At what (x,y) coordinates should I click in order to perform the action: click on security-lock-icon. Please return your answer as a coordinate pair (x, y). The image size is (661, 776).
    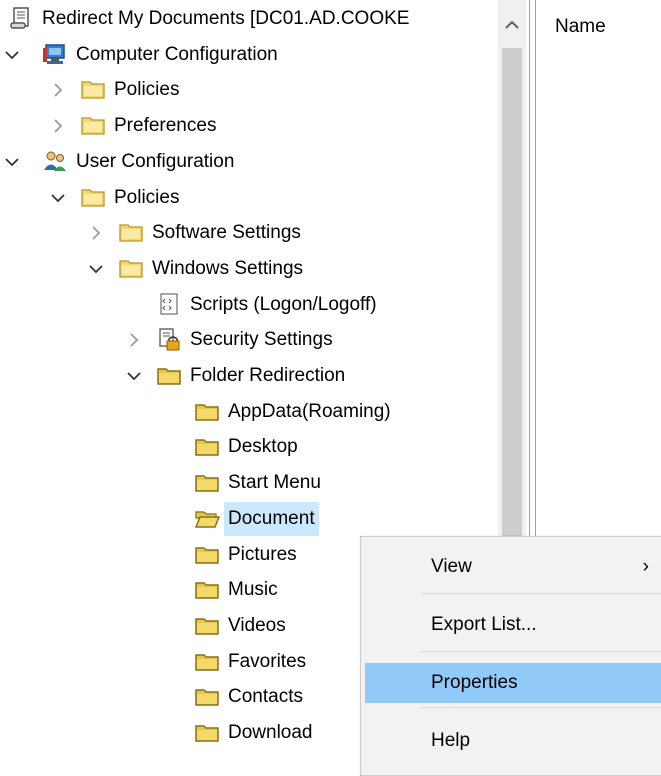
    Looking at the image, I should click on (169, 339).